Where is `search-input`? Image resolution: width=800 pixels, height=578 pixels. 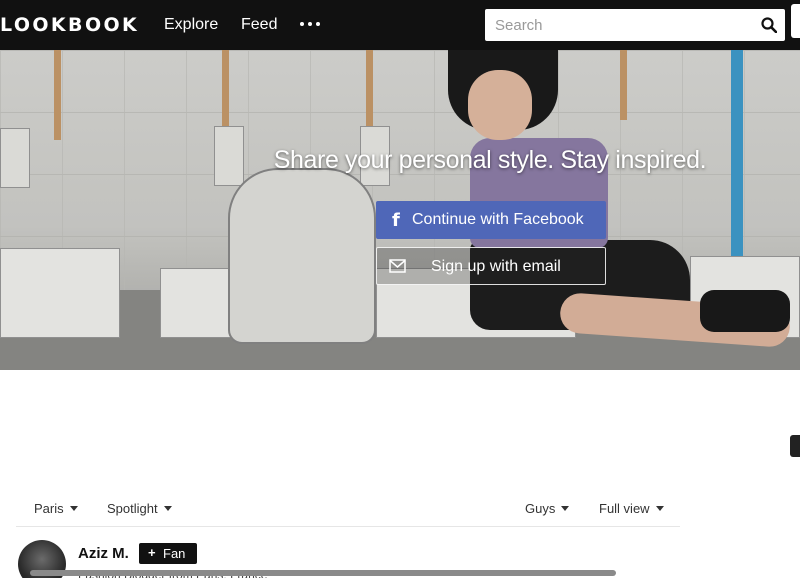
search-input is located at coordinates (620, 25).